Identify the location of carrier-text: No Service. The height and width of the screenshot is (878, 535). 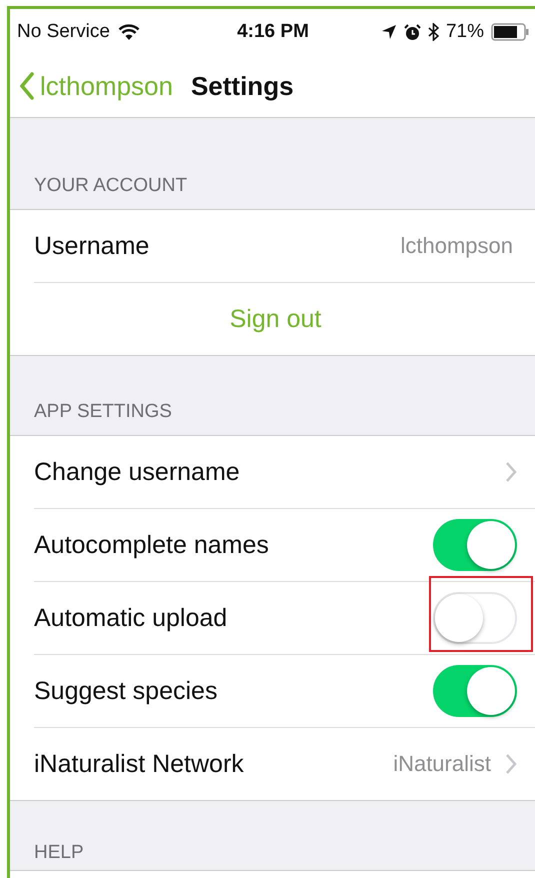
(63, 32).